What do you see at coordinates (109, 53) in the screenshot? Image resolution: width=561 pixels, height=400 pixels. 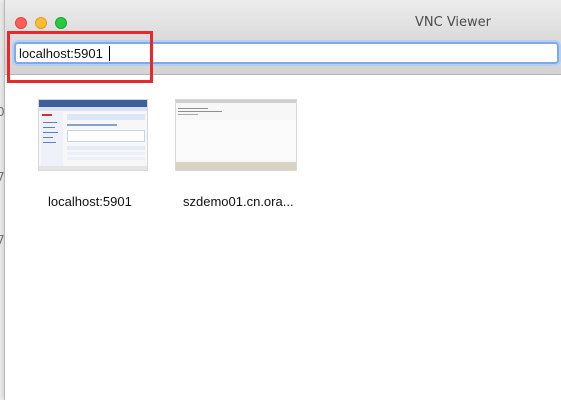 I see `text-cursor` at bounding box center [109, 53].